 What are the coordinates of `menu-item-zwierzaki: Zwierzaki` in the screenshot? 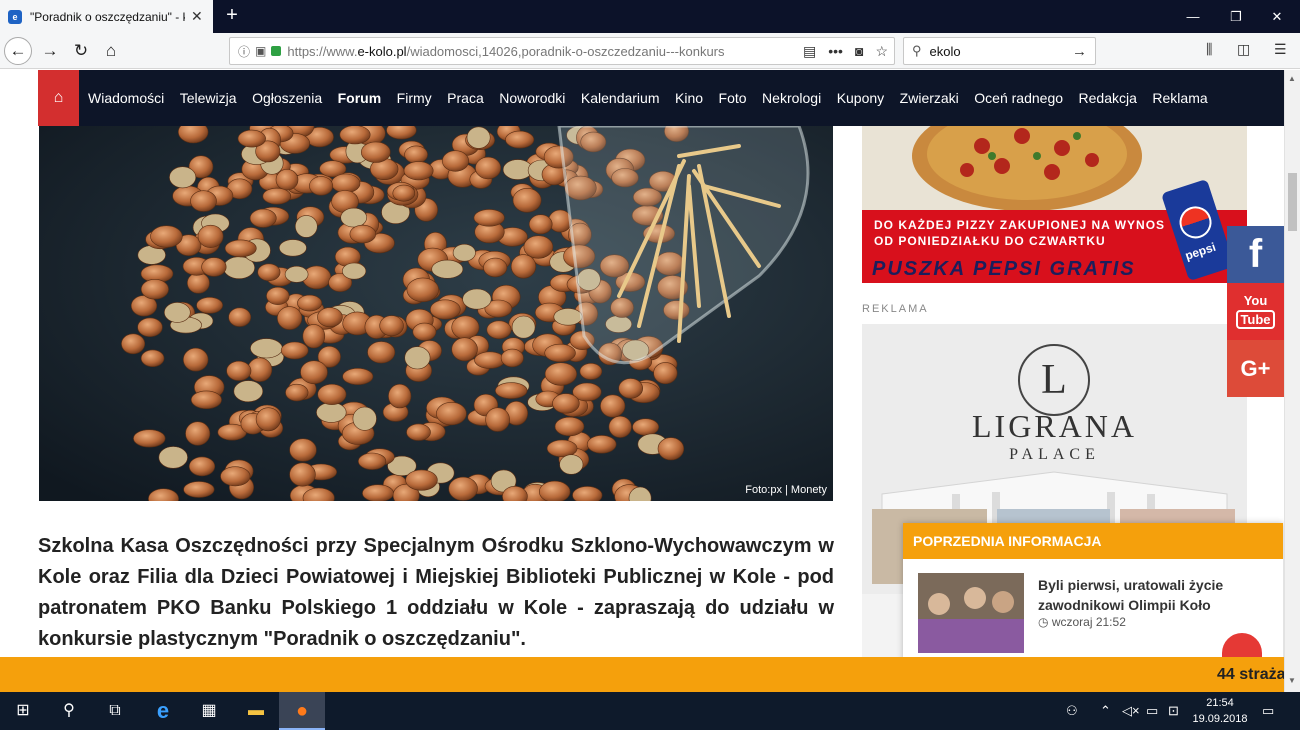 It's located at (929, 98).